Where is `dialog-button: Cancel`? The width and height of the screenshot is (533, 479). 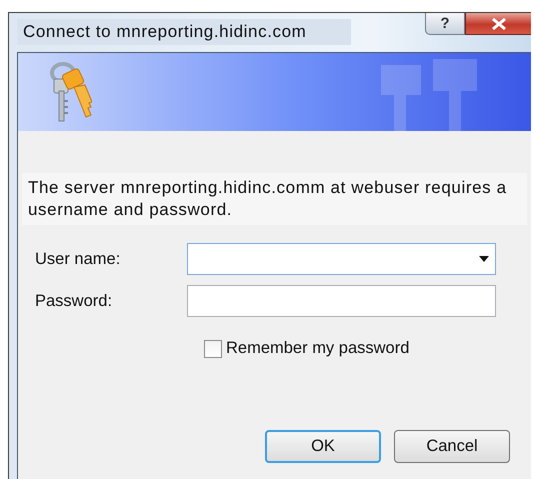 dialog-button: Cancel is located at coordinates (452, 446).